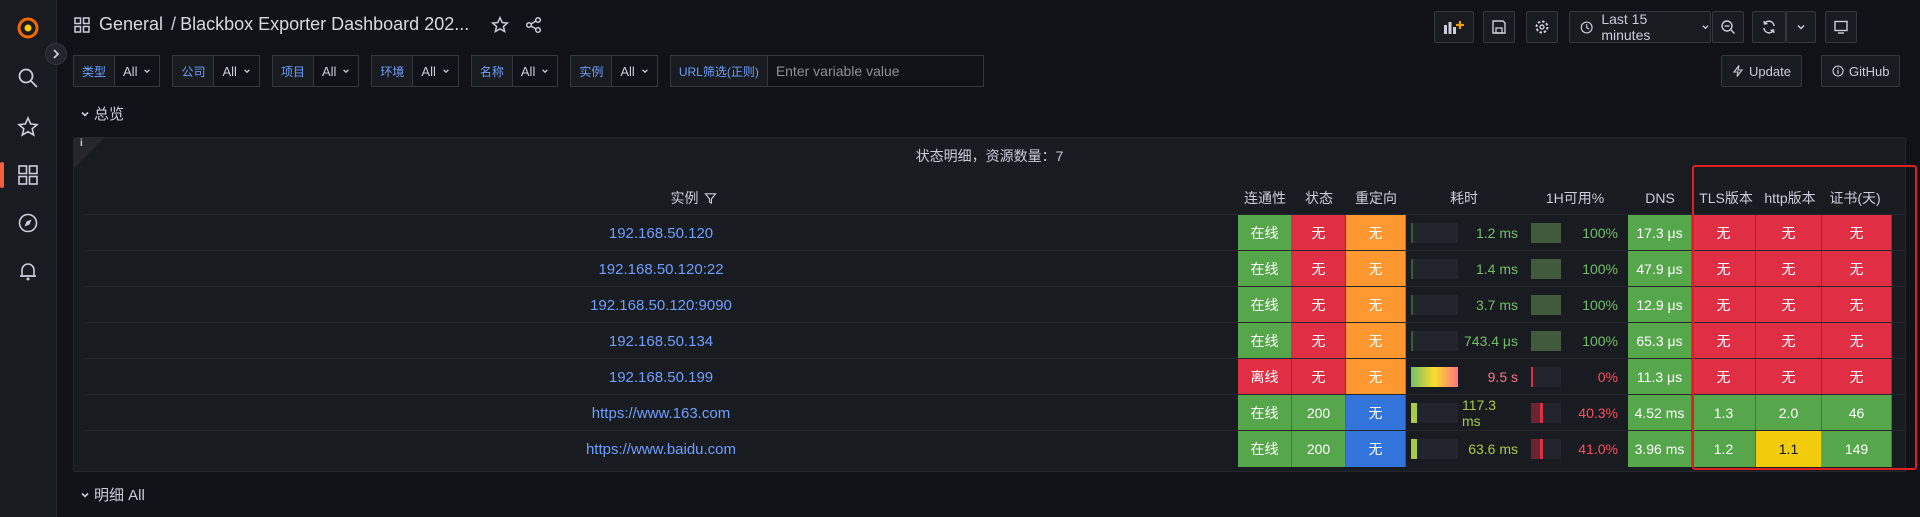 Image resolution: width=1920 pixels, height=517 pixels. I want to click on update-link-button: Update, so click(1761, 71).